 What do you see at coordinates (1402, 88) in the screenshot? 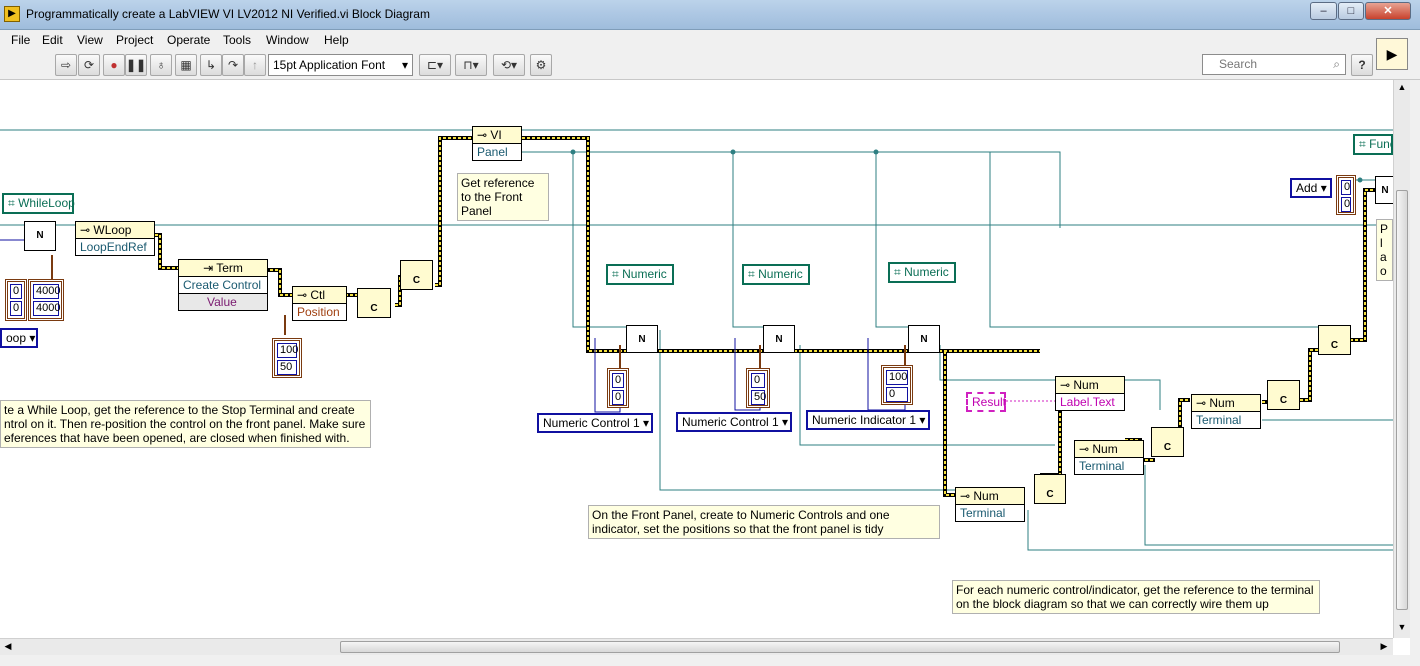
I see `scroll-up-icon: ▲` at bounding box center [1402, 88].